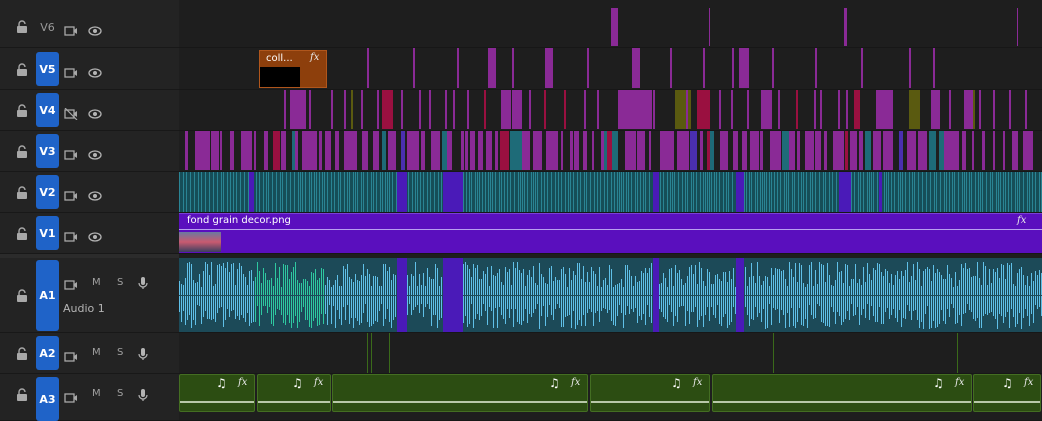 Image resolution: width=1042 pixels, height=421 pixels. Describe the element at coordinates (47, 233) in the screenshot. I see `track-name-v1: V1` at that location.